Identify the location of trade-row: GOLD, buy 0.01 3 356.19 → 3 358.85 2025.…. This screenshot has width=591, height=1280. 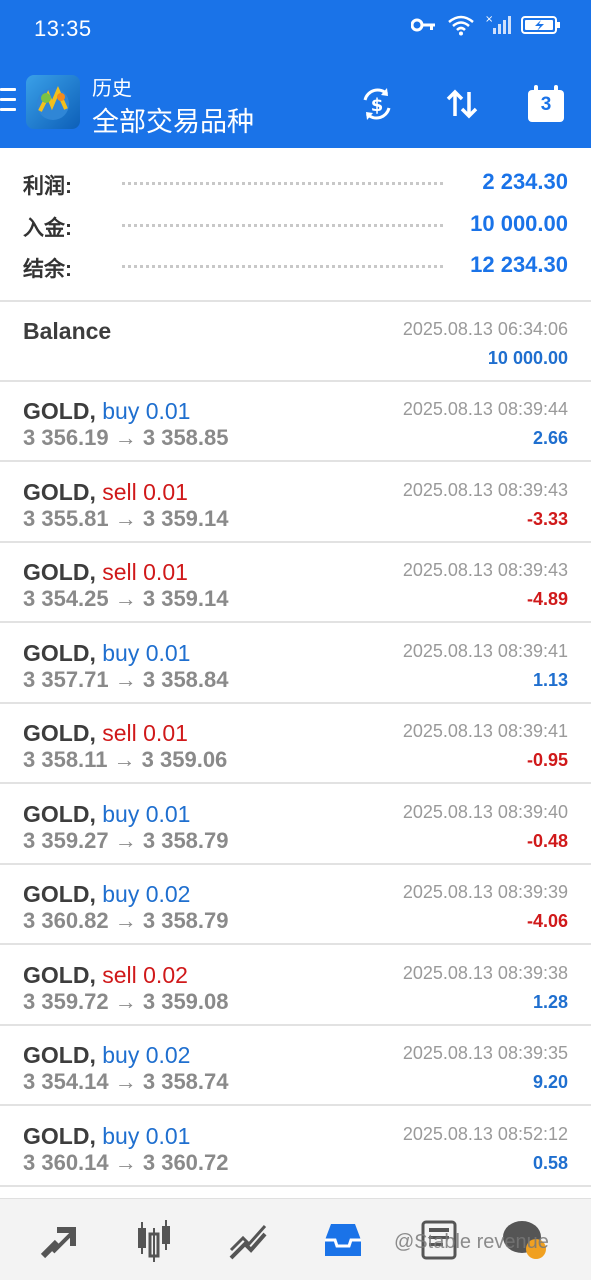
(295, 422).